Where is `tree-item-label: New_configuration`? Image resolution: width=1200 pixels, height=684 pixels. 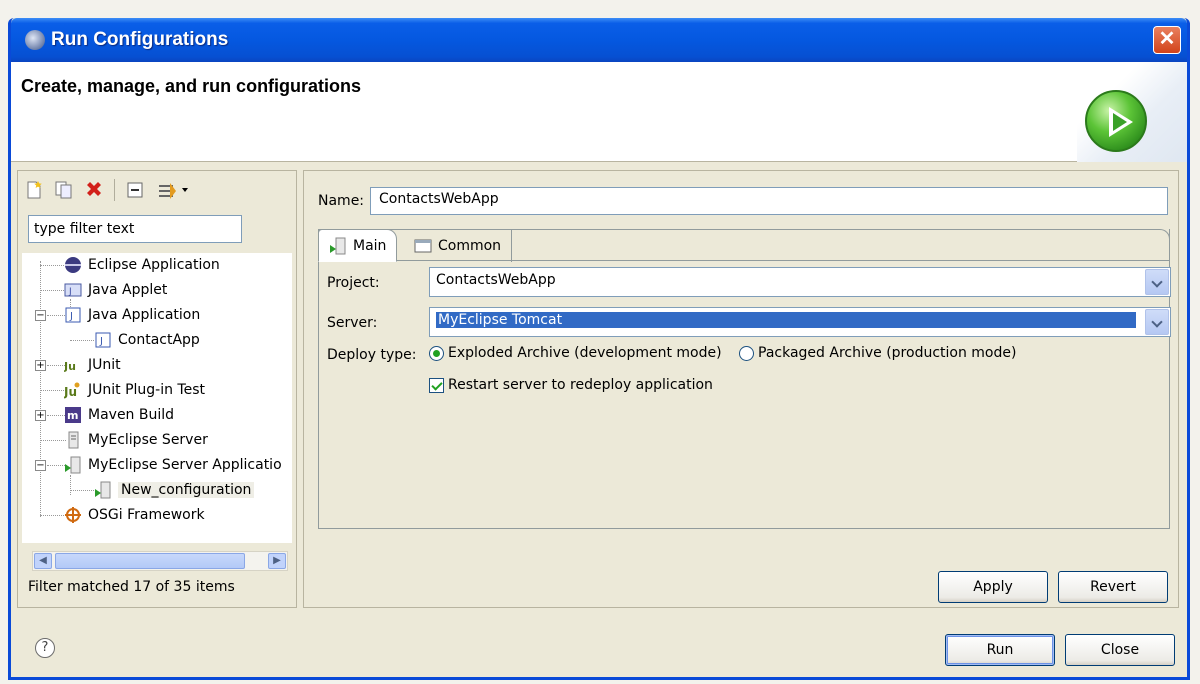 tree-item-label: New_configuration is located at coordinates (186, 490).